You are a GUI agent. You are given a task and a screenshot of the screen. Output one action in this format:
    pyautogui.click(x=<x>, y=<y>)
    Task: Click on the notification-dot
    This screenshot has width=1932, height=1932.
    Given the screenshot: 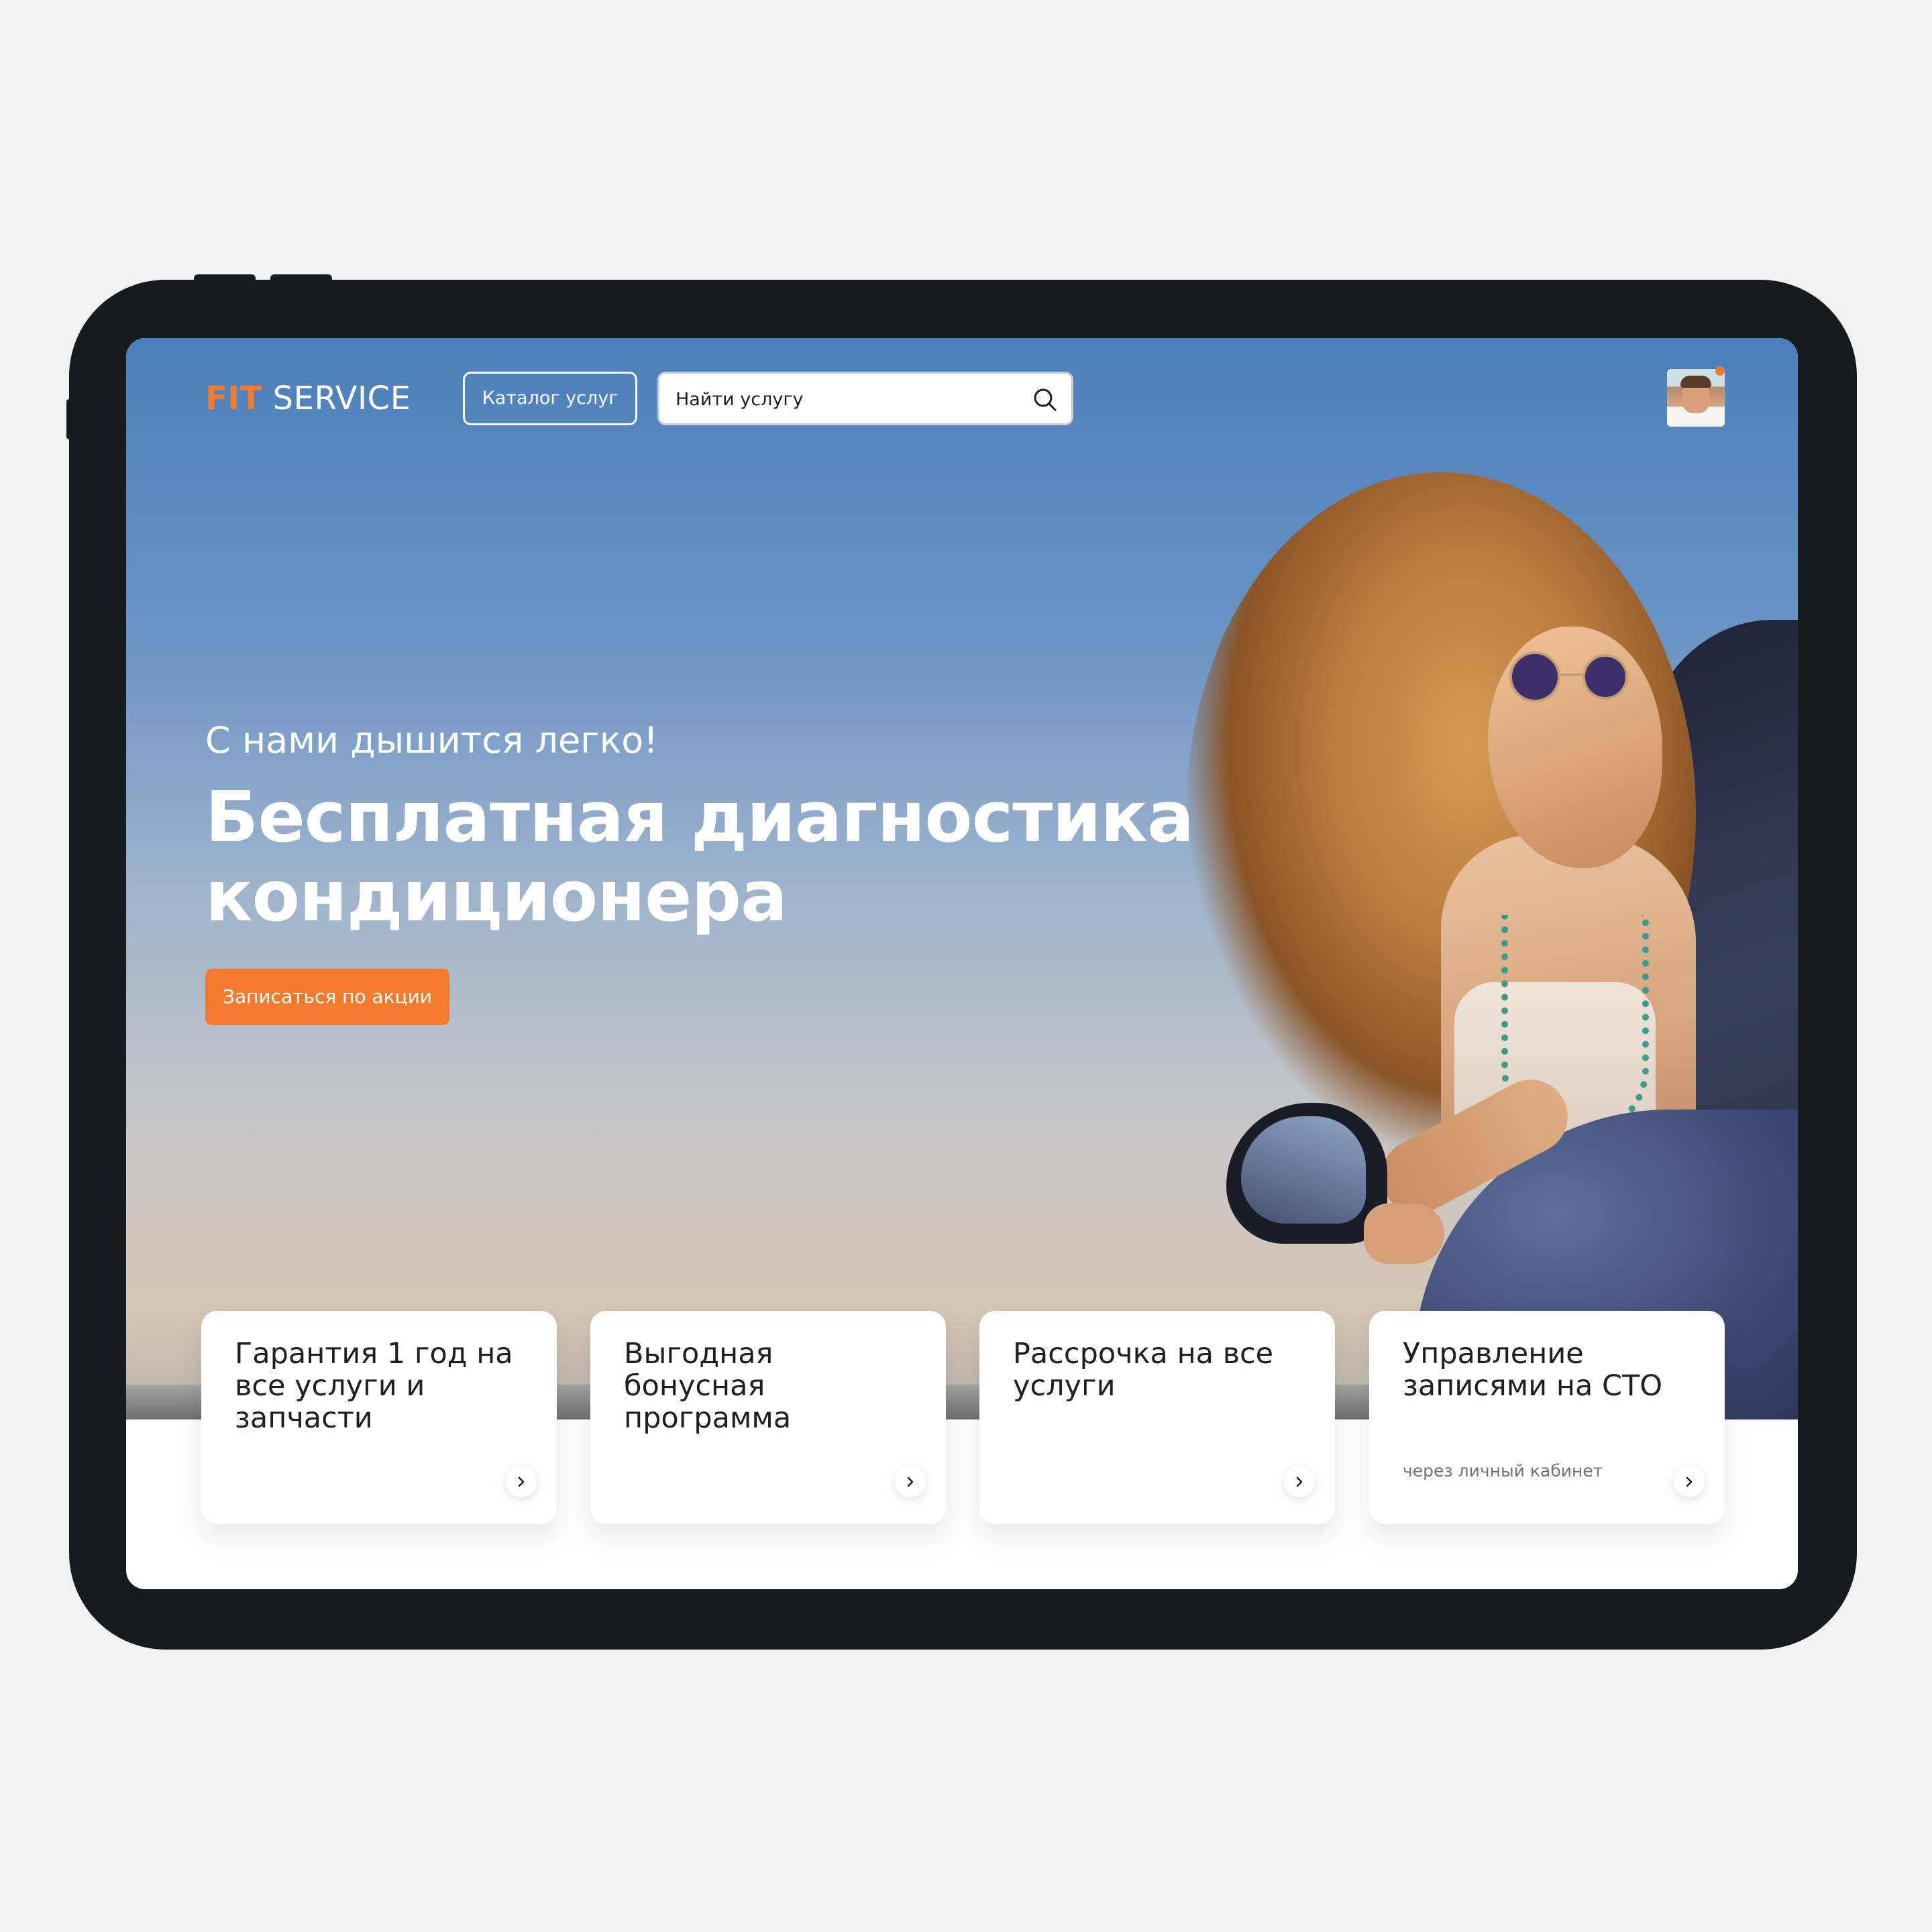 What is the action you would take?
    pyautogui.click(x=1720, y=371)
    